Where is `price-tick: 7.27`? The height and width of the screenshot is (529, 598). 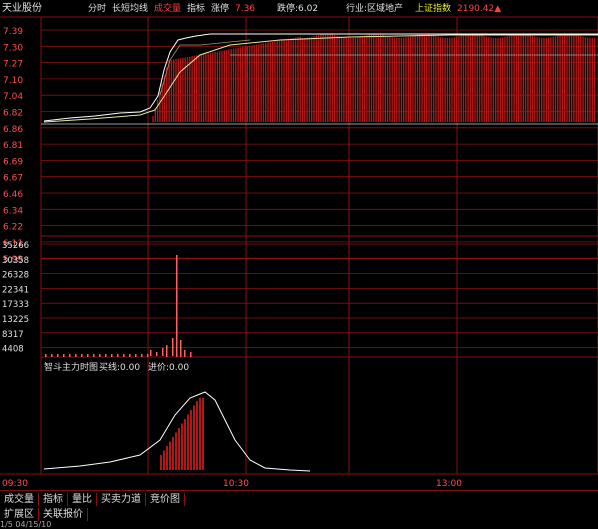
price-tick: 7.27 is located at coordinates (13, 65).